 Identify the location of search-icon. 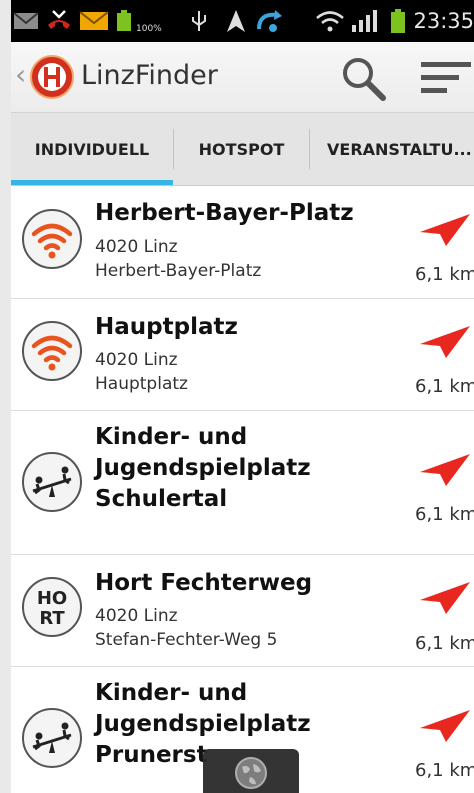
(363, 78).